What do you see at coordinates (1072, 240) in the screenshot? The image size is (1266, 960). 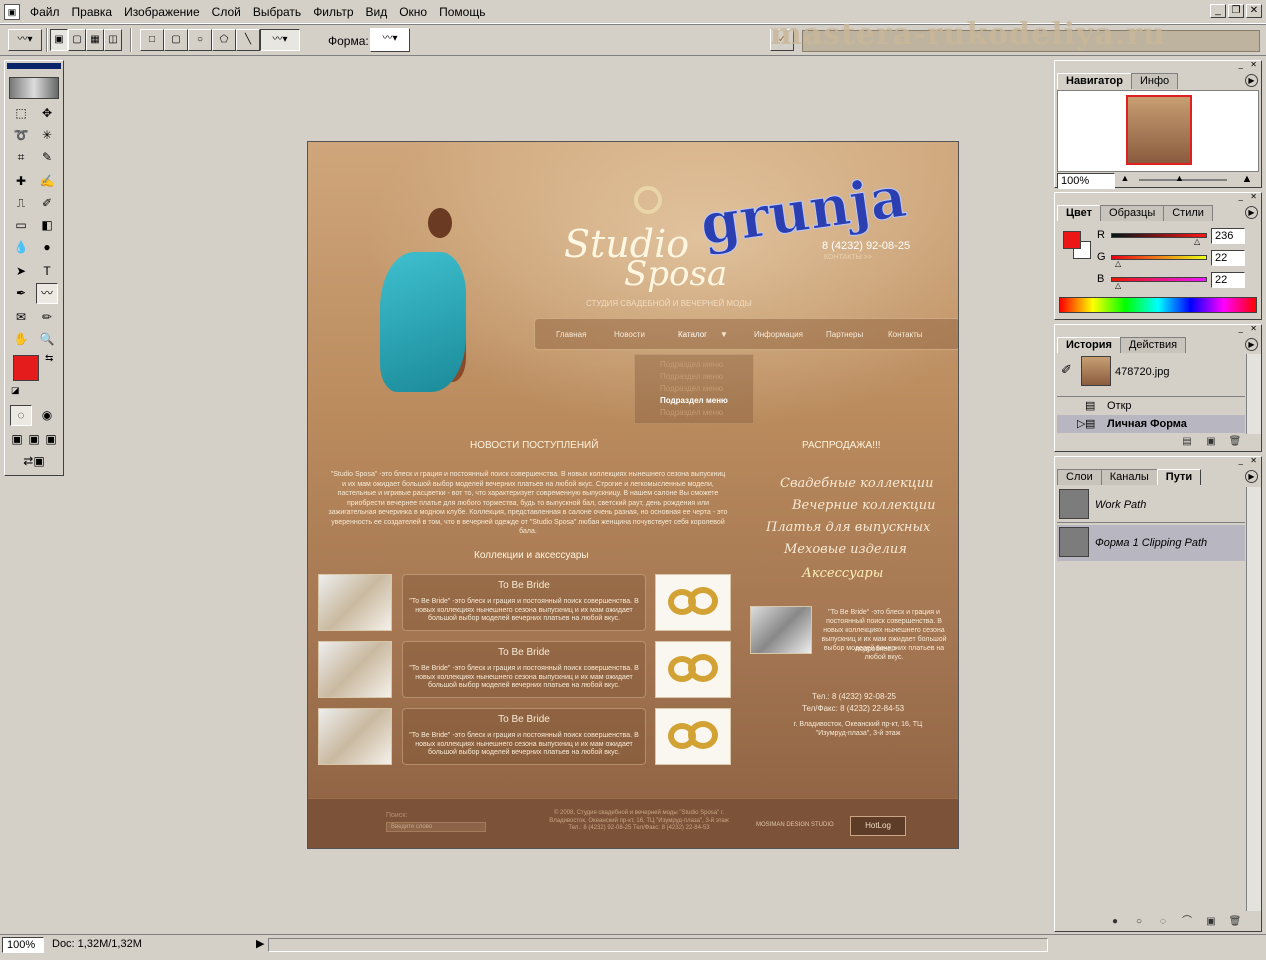 I see `color-fg-swatch` at bounding box center [1072, 240].